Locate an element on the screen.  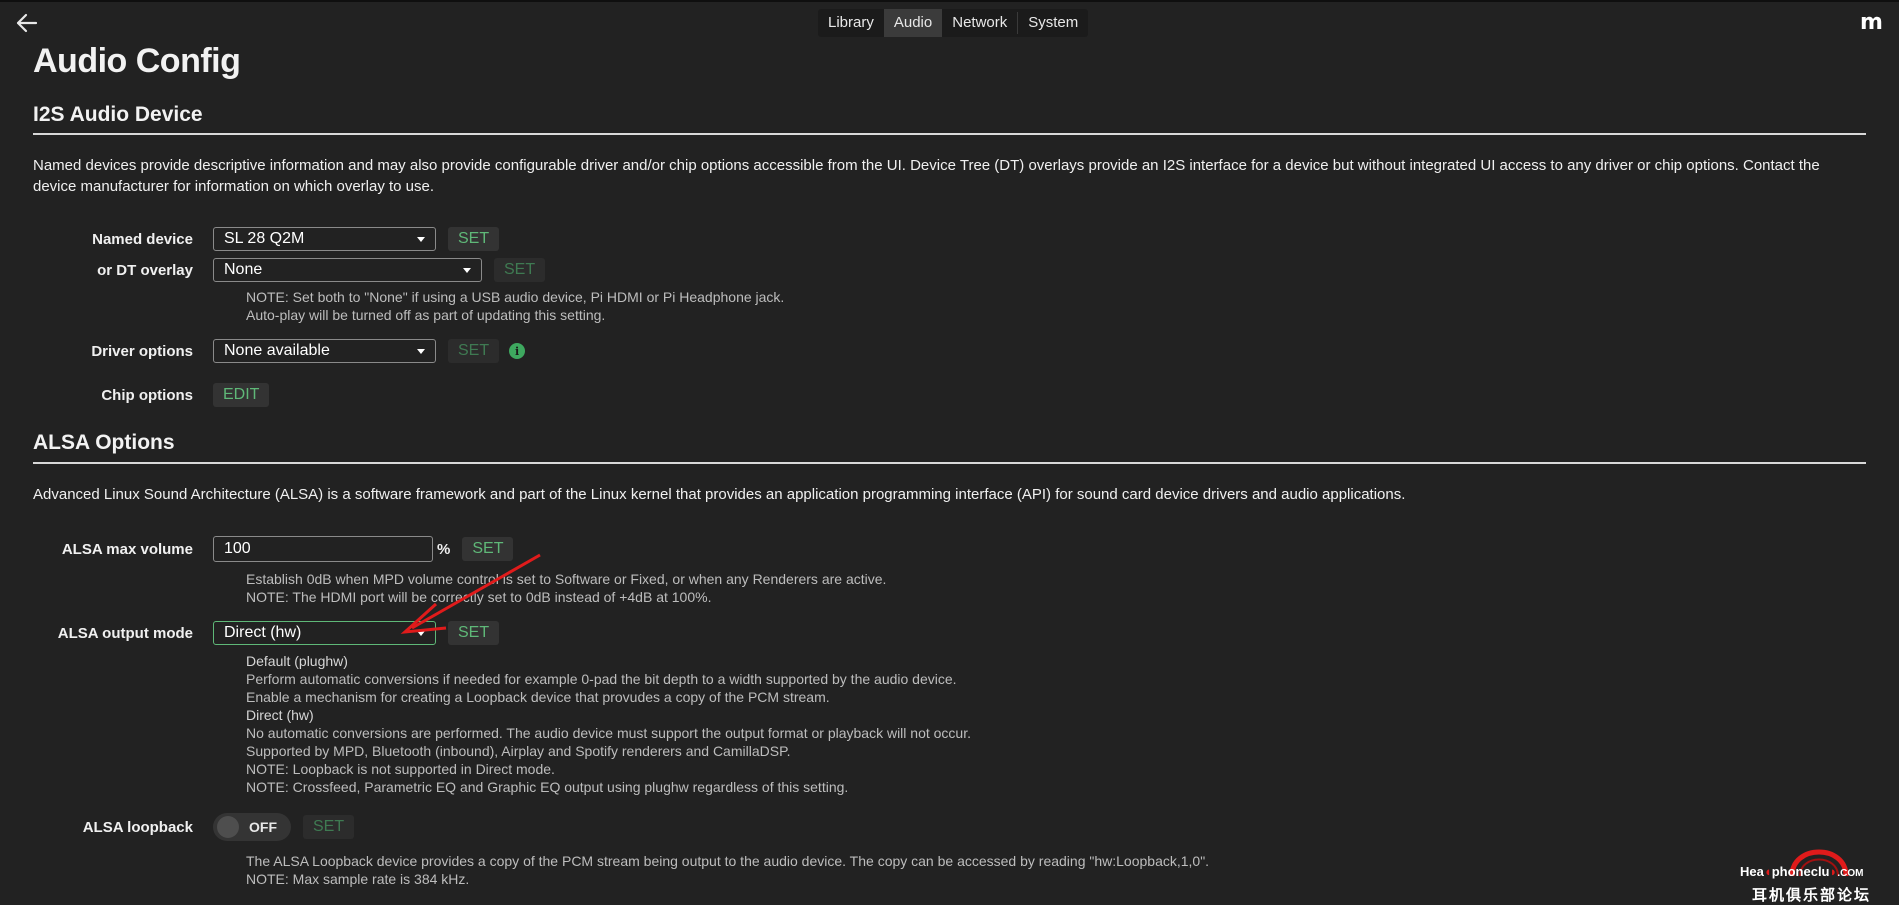
main-nav: Library Audio Network System is located at coordinates (953, 23).